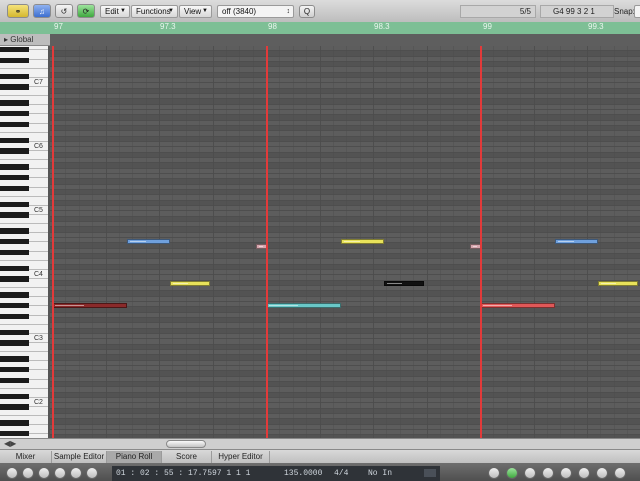 The height and width of the screenshot is (481, 640). I want to click on cycle-button: ⟳, so click(86, 11).